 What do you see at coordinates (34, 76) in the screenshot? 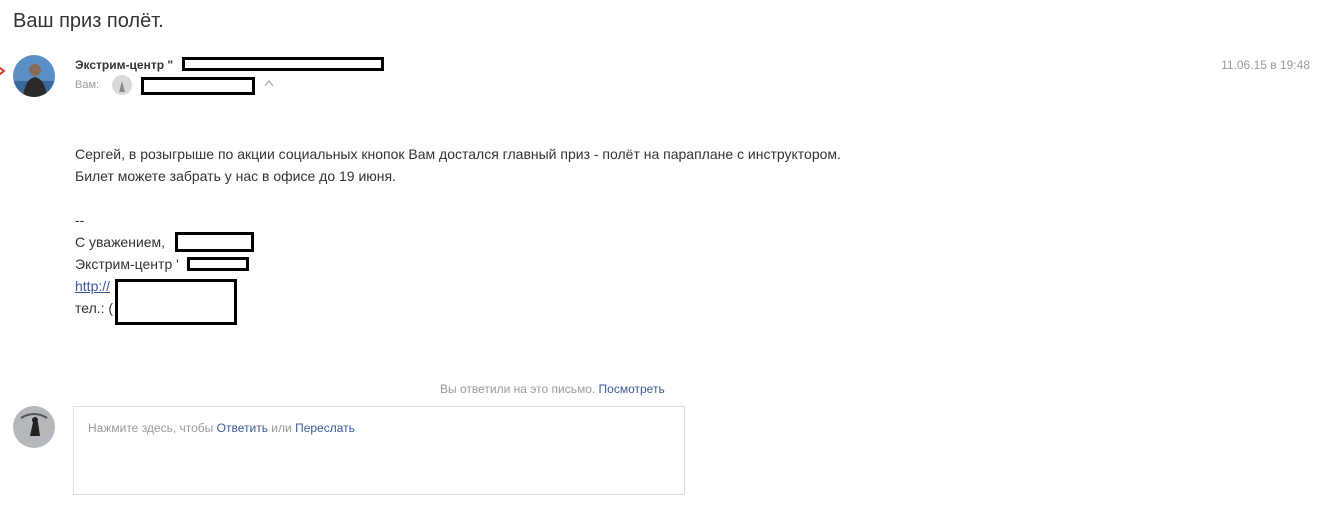
I see `sender-avatar` at bounding box center [34, 76].